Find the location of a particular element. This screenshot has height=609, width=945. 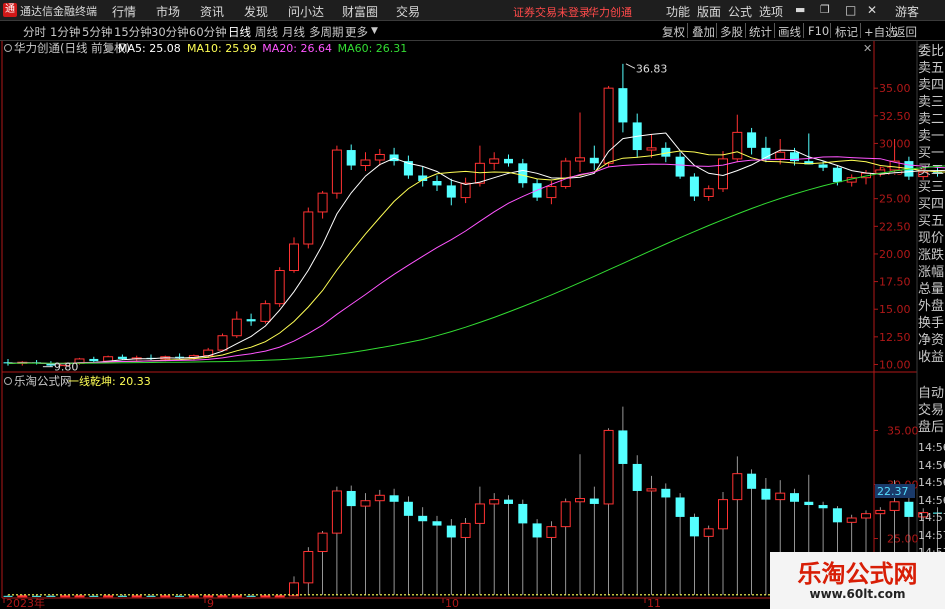

high-label: 36.83 is located at coordinates (652, 68).